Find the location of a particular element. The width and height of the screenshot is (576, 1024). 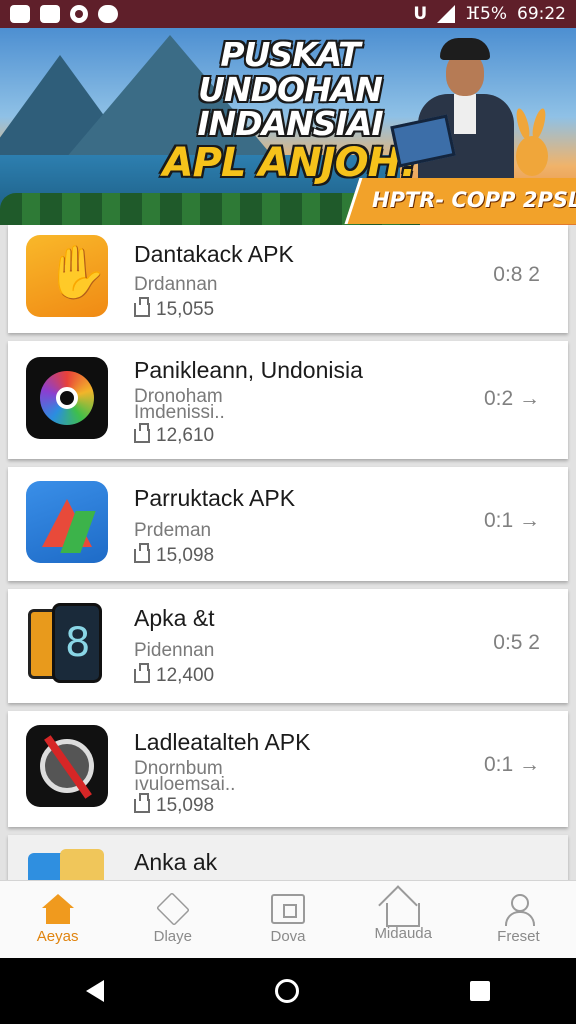

bottom-navigation: Aeyas Dlaye Dova Midauda Freset is located at coordinates (288, 919).